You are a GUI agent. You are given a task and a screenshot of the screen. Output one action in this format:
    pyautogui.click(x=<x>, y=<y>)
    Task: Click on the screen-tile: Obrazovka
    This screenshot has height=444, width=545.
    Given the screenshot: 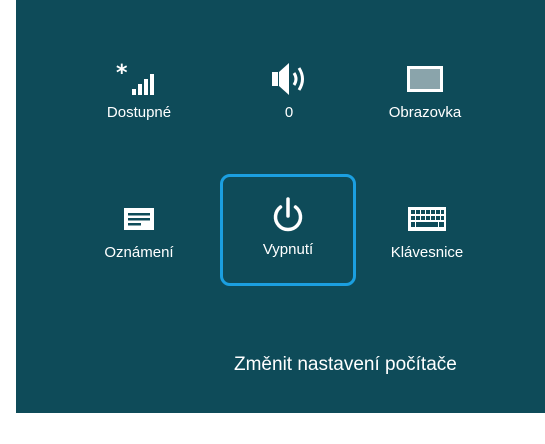 What is the action you would take?
    pyautogui.click(x=425, y=94)
    